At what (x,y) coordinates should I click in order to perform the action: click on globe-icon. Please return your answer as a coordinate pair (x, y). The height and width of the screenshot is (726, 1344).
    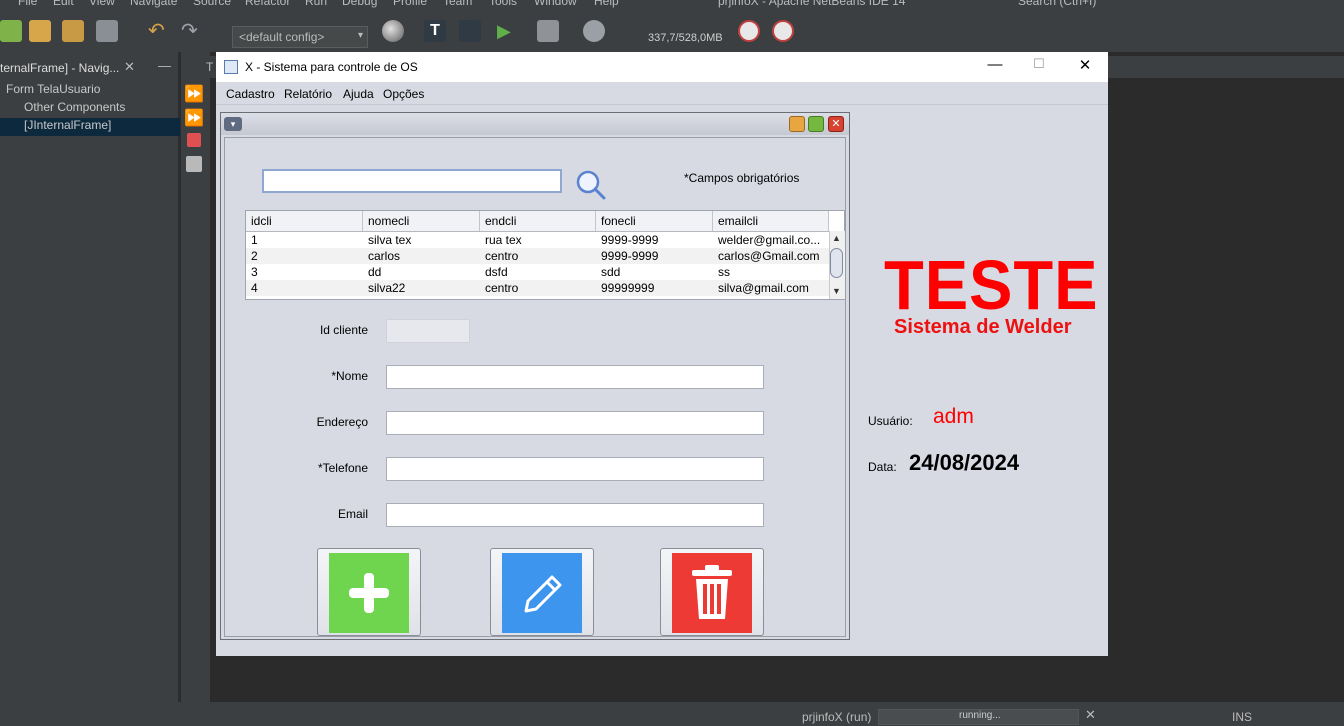
    Looking at the image, I should click on (393, 31).